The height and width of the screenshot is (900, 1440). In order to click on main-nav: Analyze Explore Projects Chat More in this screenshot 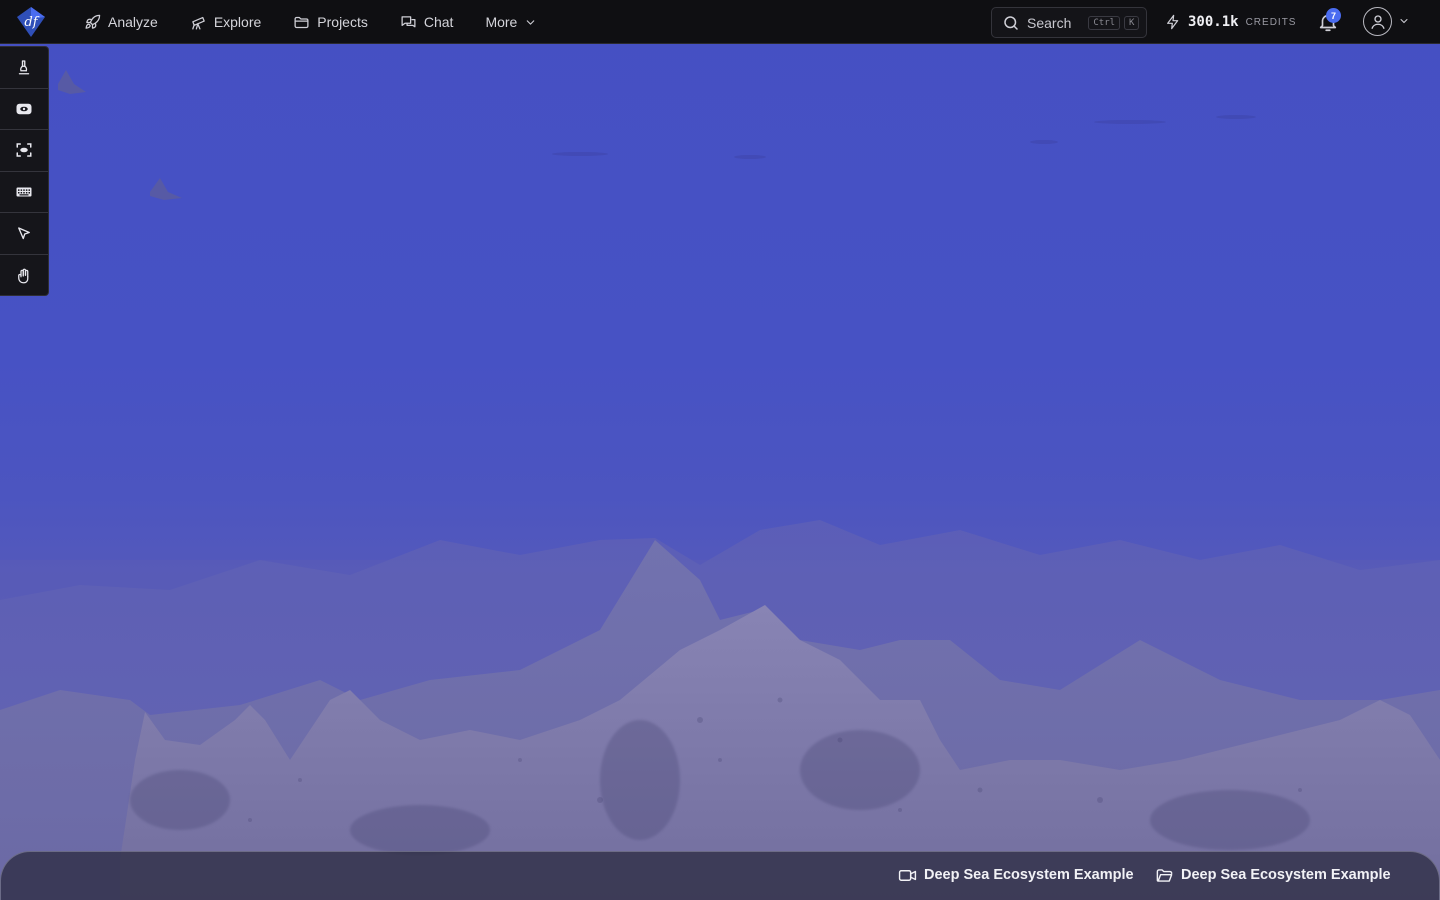, I will do `click(317, 22)`.